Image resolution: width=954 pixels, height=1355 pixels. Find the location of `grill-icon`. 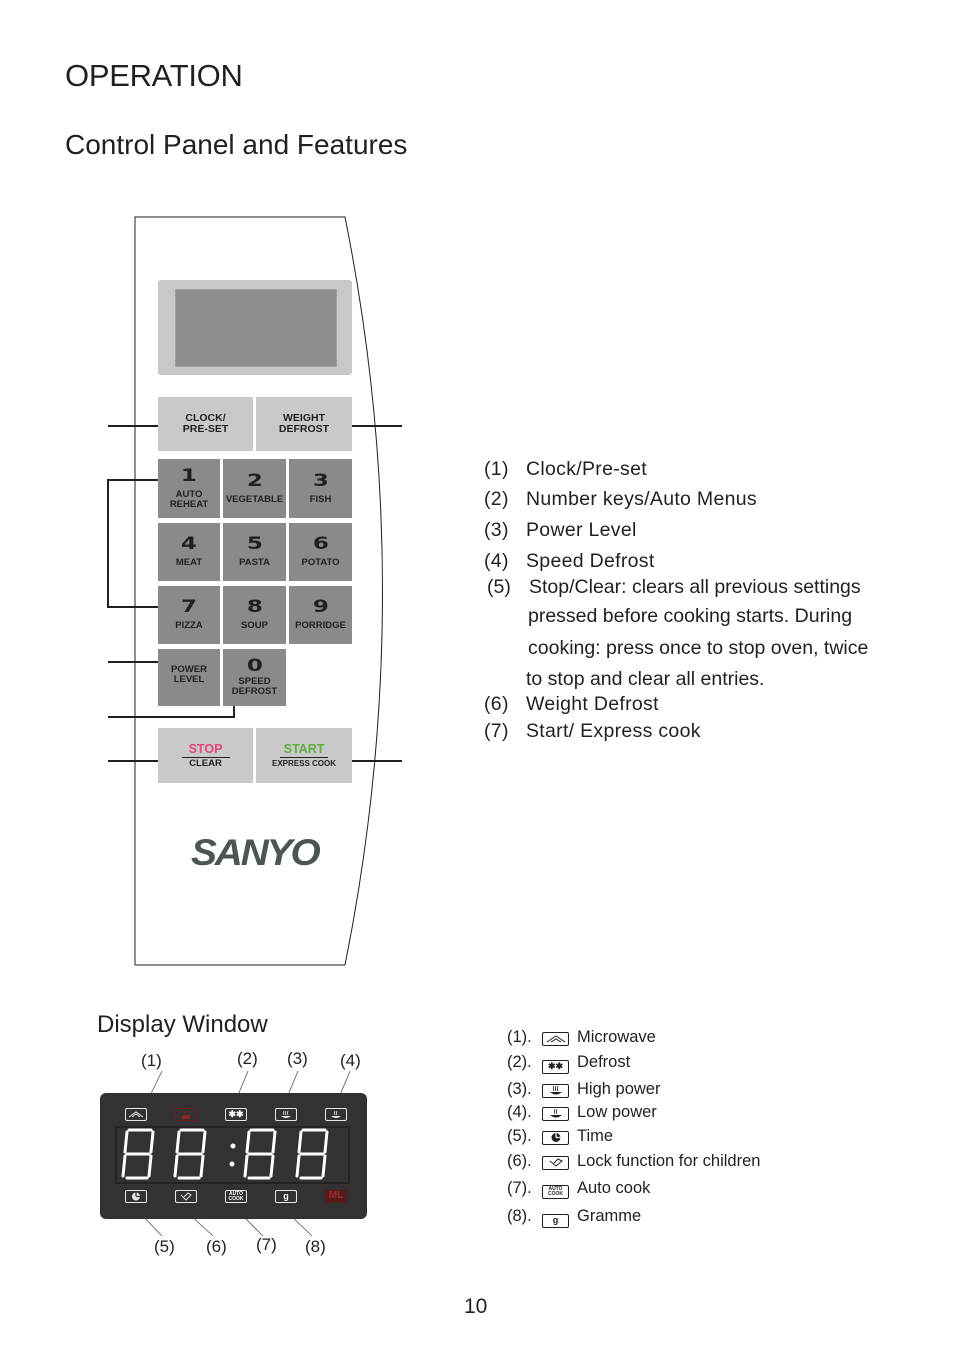

grill-icon is located at coordinates (186, 1114).